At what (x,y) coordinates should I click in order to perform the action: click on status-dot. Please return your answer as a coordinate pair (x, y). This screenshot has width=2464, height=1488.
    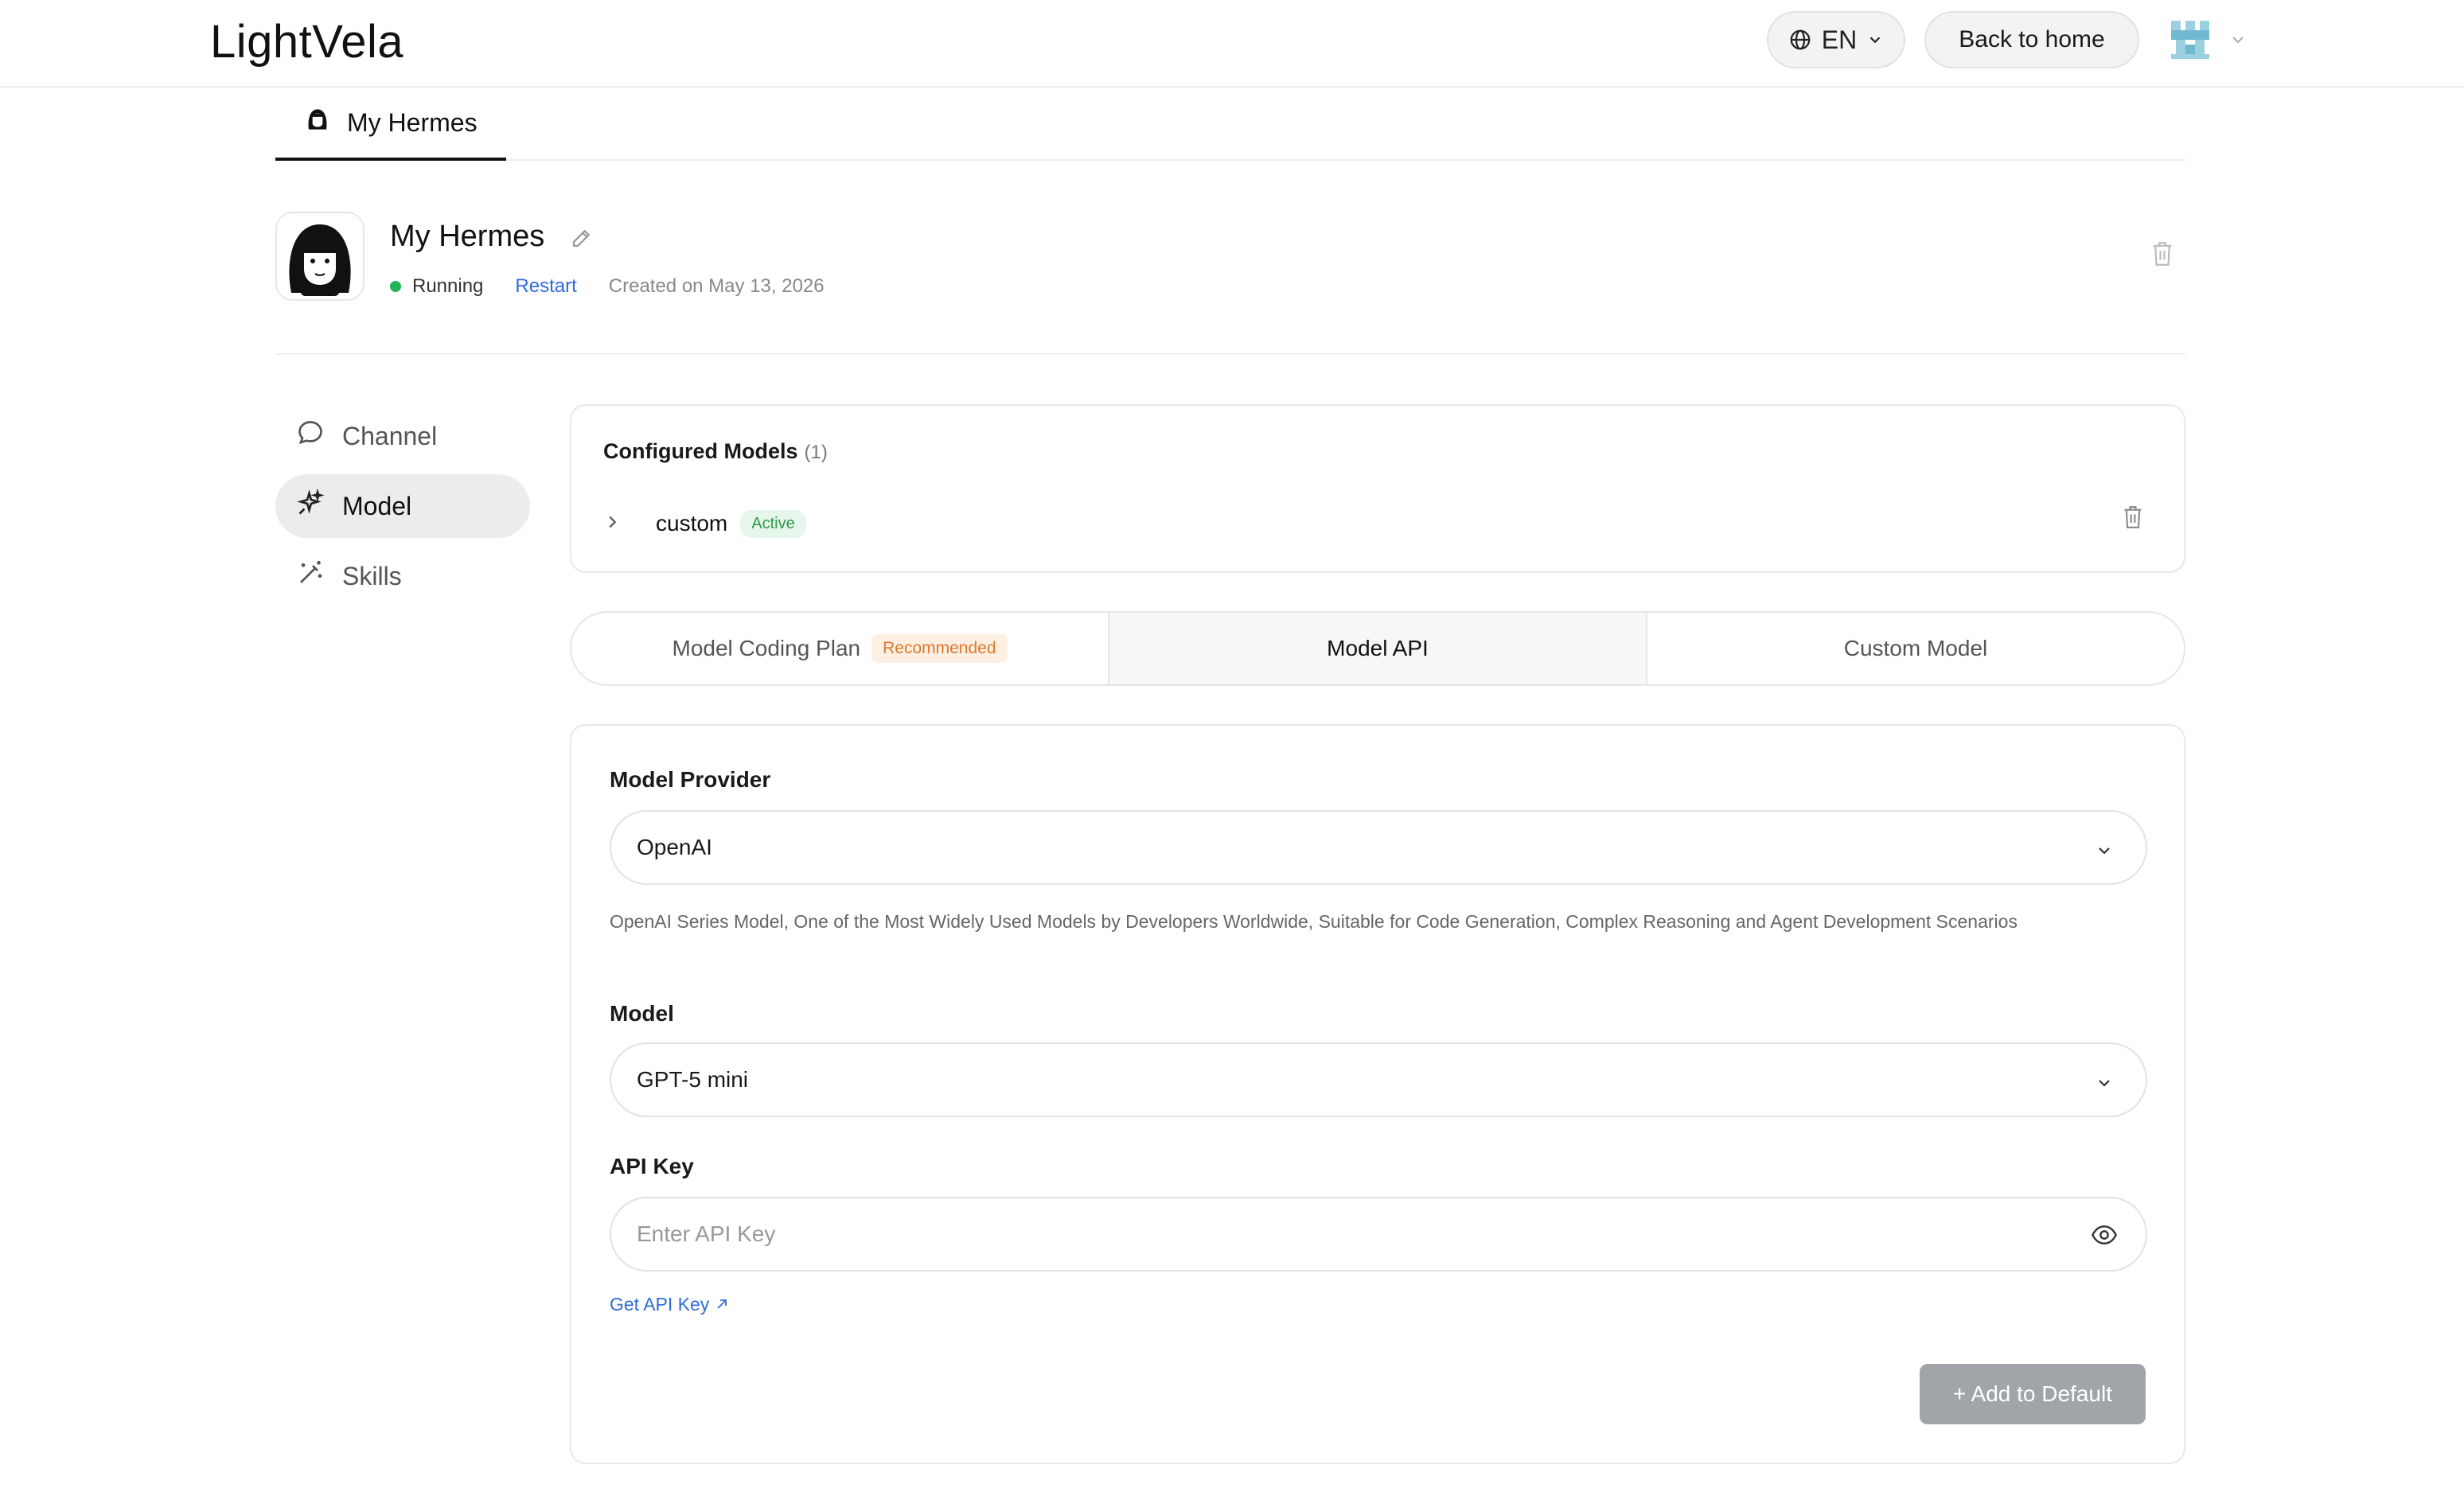
    Looking at the image, I should click on (395, 286).